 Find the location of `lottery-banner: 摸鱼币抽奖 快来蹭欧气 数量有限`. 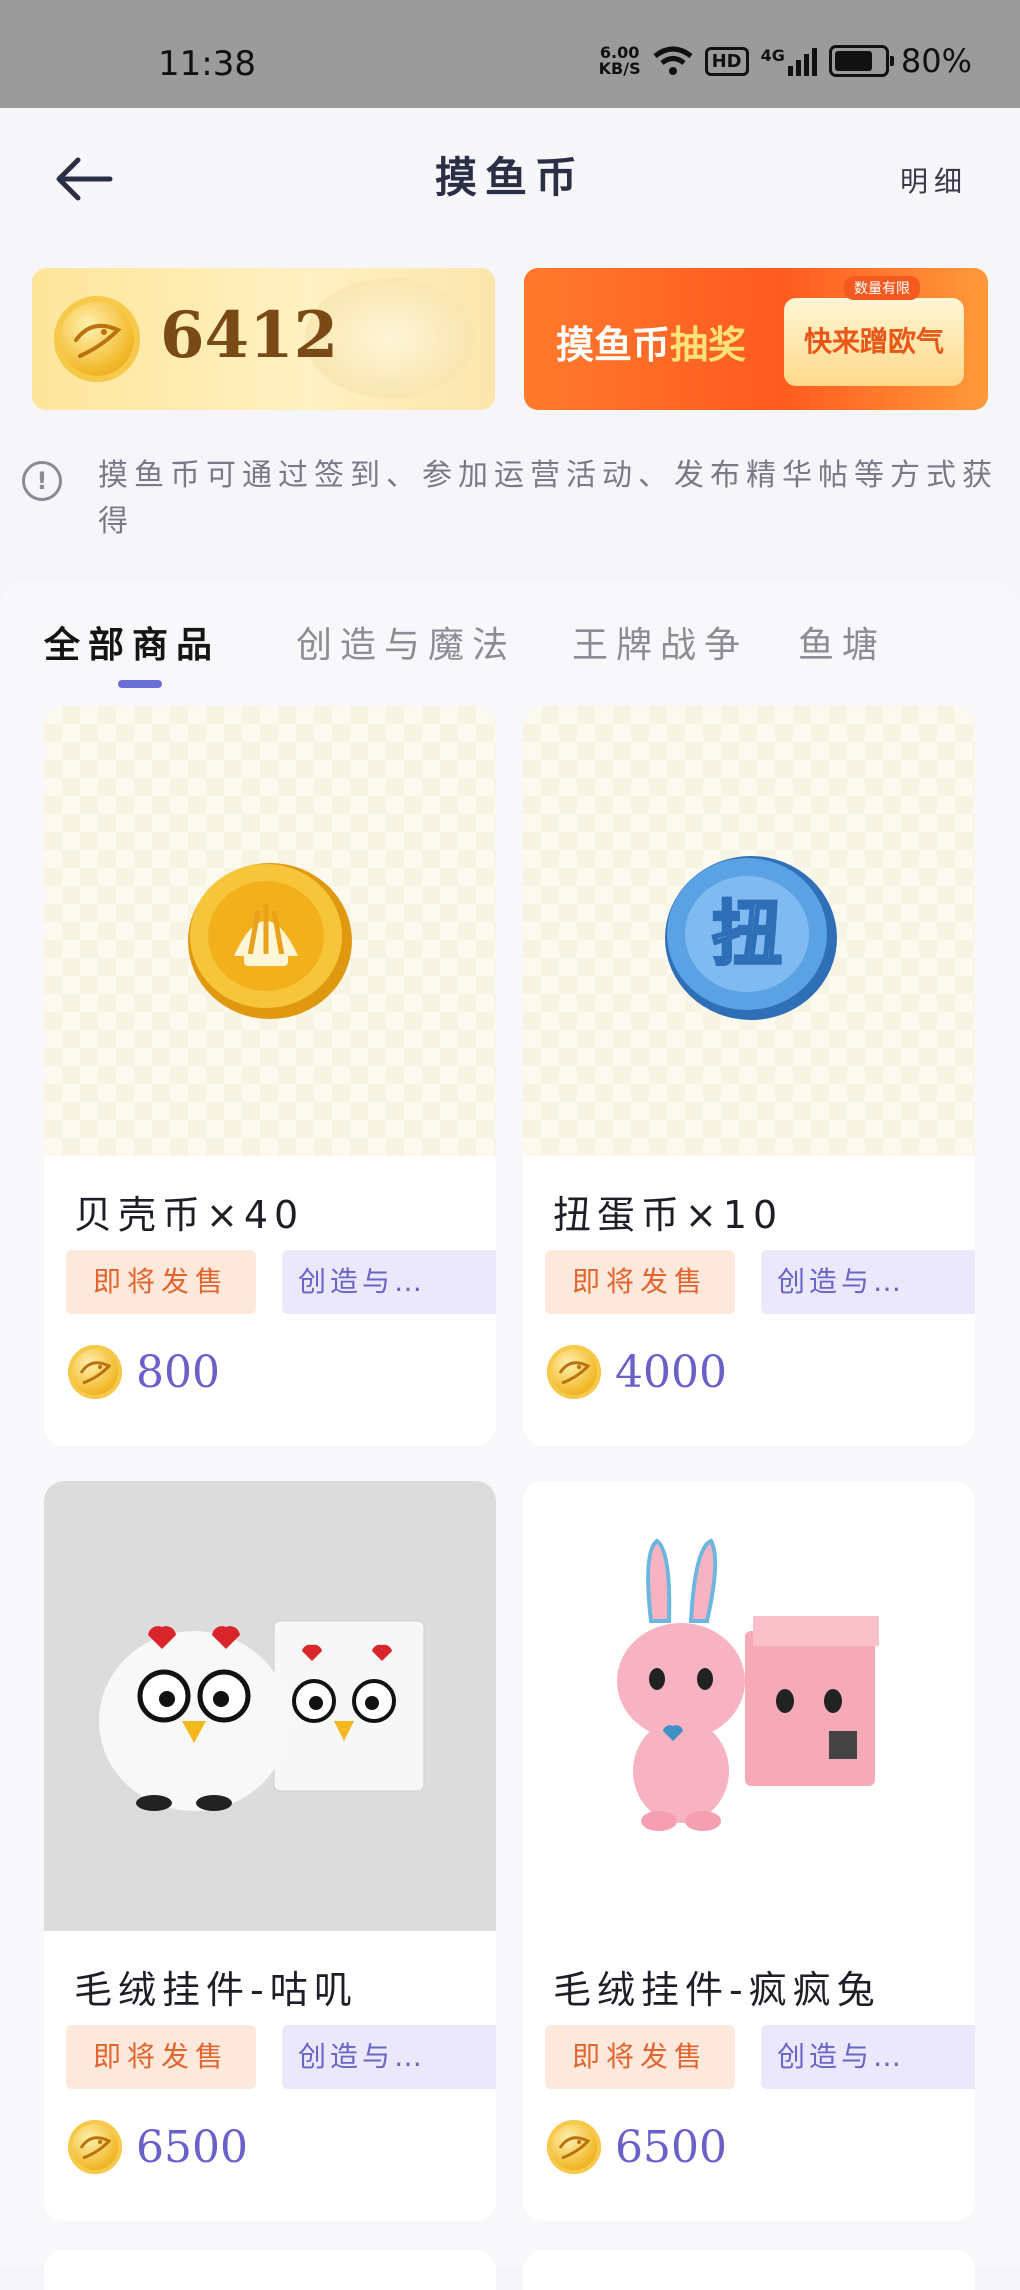

lottery-banner: 摸鱼币抽奖 快来蹭欧气 数量有限 is located at coordinates (756, 339).